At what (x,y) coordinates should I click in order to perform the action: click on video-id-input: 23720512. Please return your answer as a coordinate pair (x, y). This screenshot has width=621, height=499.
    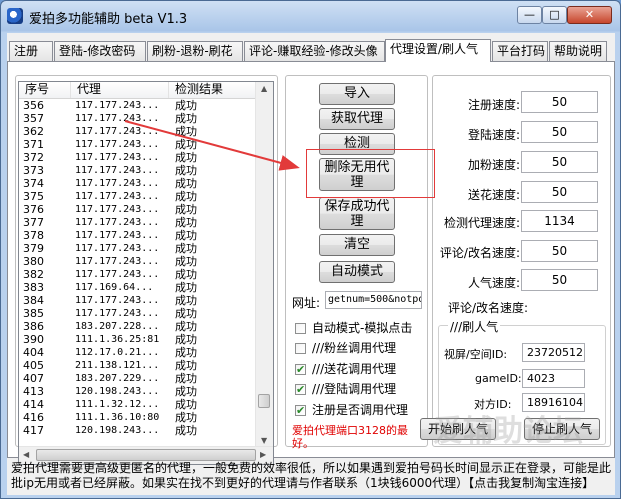
    Looking at the image, I should click on (553, 352).